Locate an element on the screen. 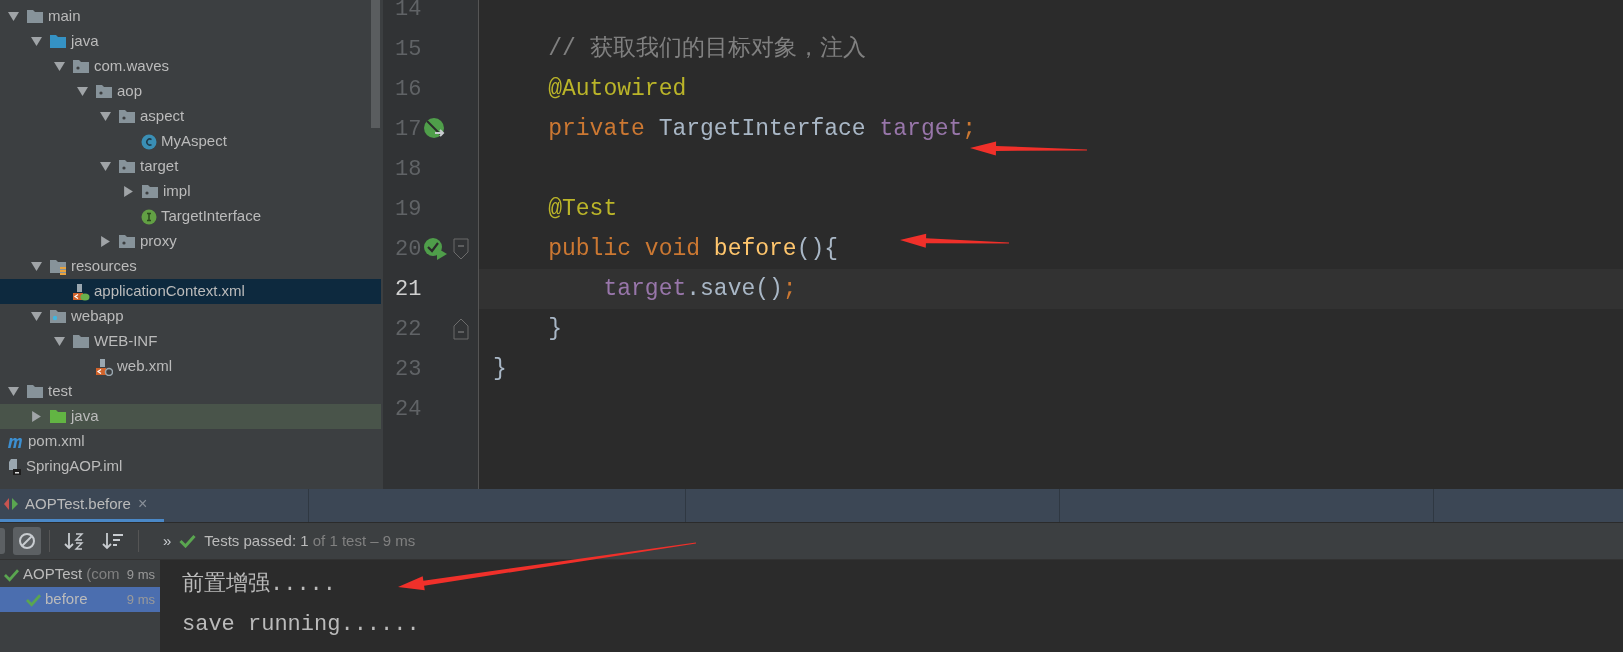  tree-item-label: impl is located at coordinates (177, 191).